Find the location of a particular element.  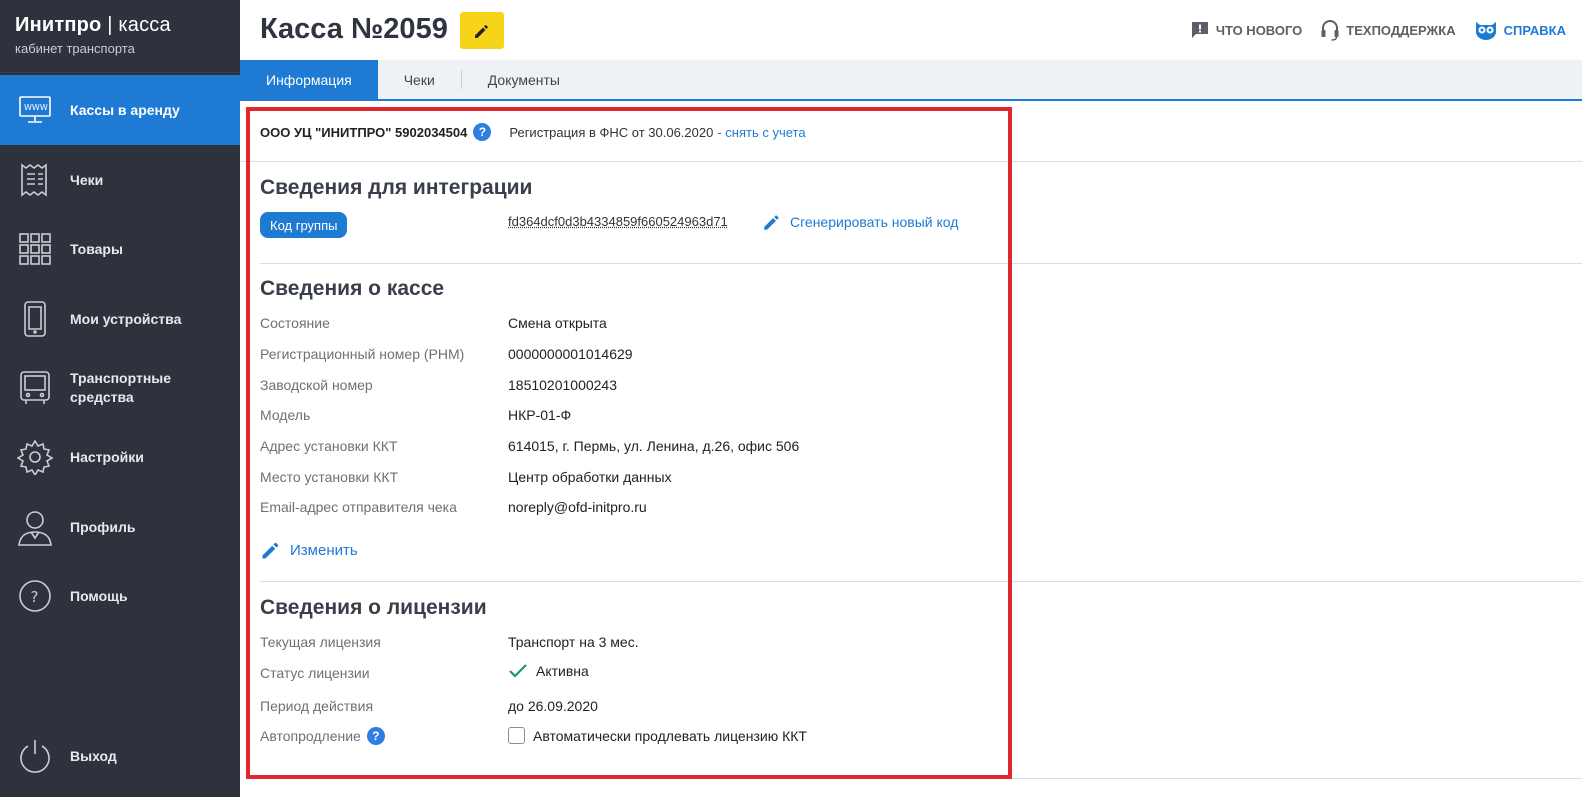

sidebar-item-label: Транспортные средства is located at coordinates (121, 387).